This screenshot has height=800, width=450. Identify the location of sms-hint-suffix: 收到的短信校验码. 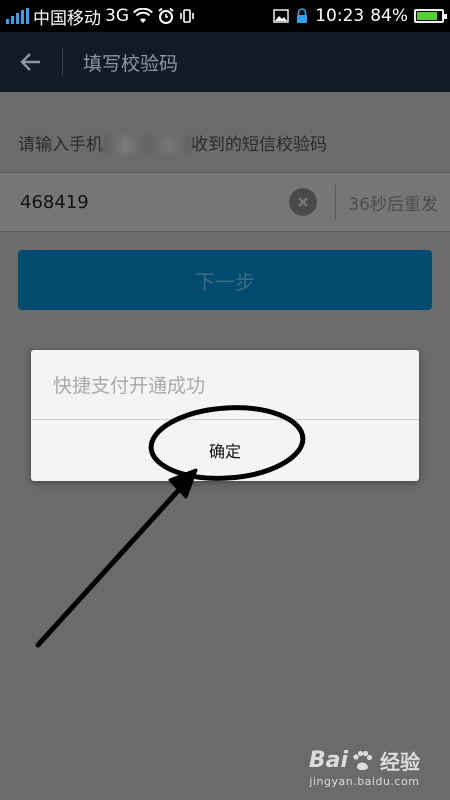
(259, 145).